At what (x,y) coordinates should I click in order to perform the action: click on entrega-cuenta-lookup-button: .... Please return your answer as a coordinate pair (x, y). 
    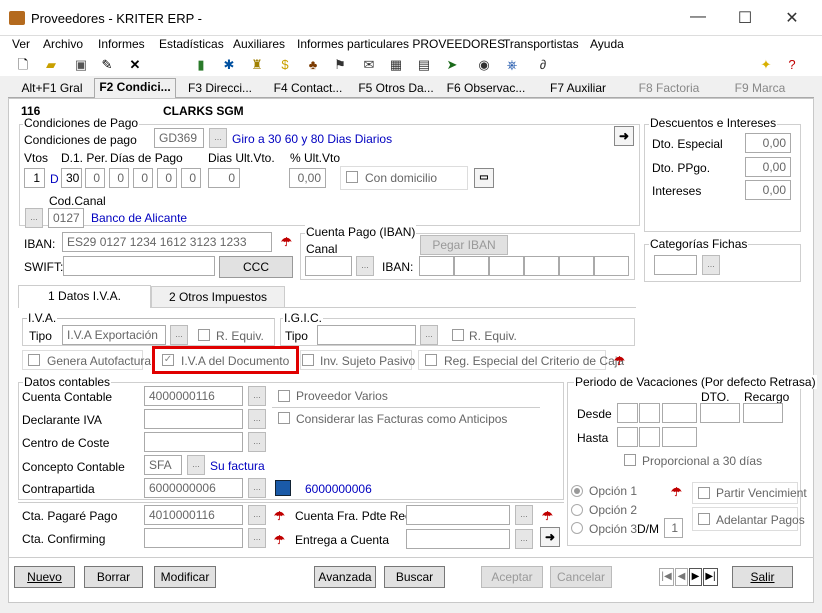
    Looking at the image, I should click on (524, 539).